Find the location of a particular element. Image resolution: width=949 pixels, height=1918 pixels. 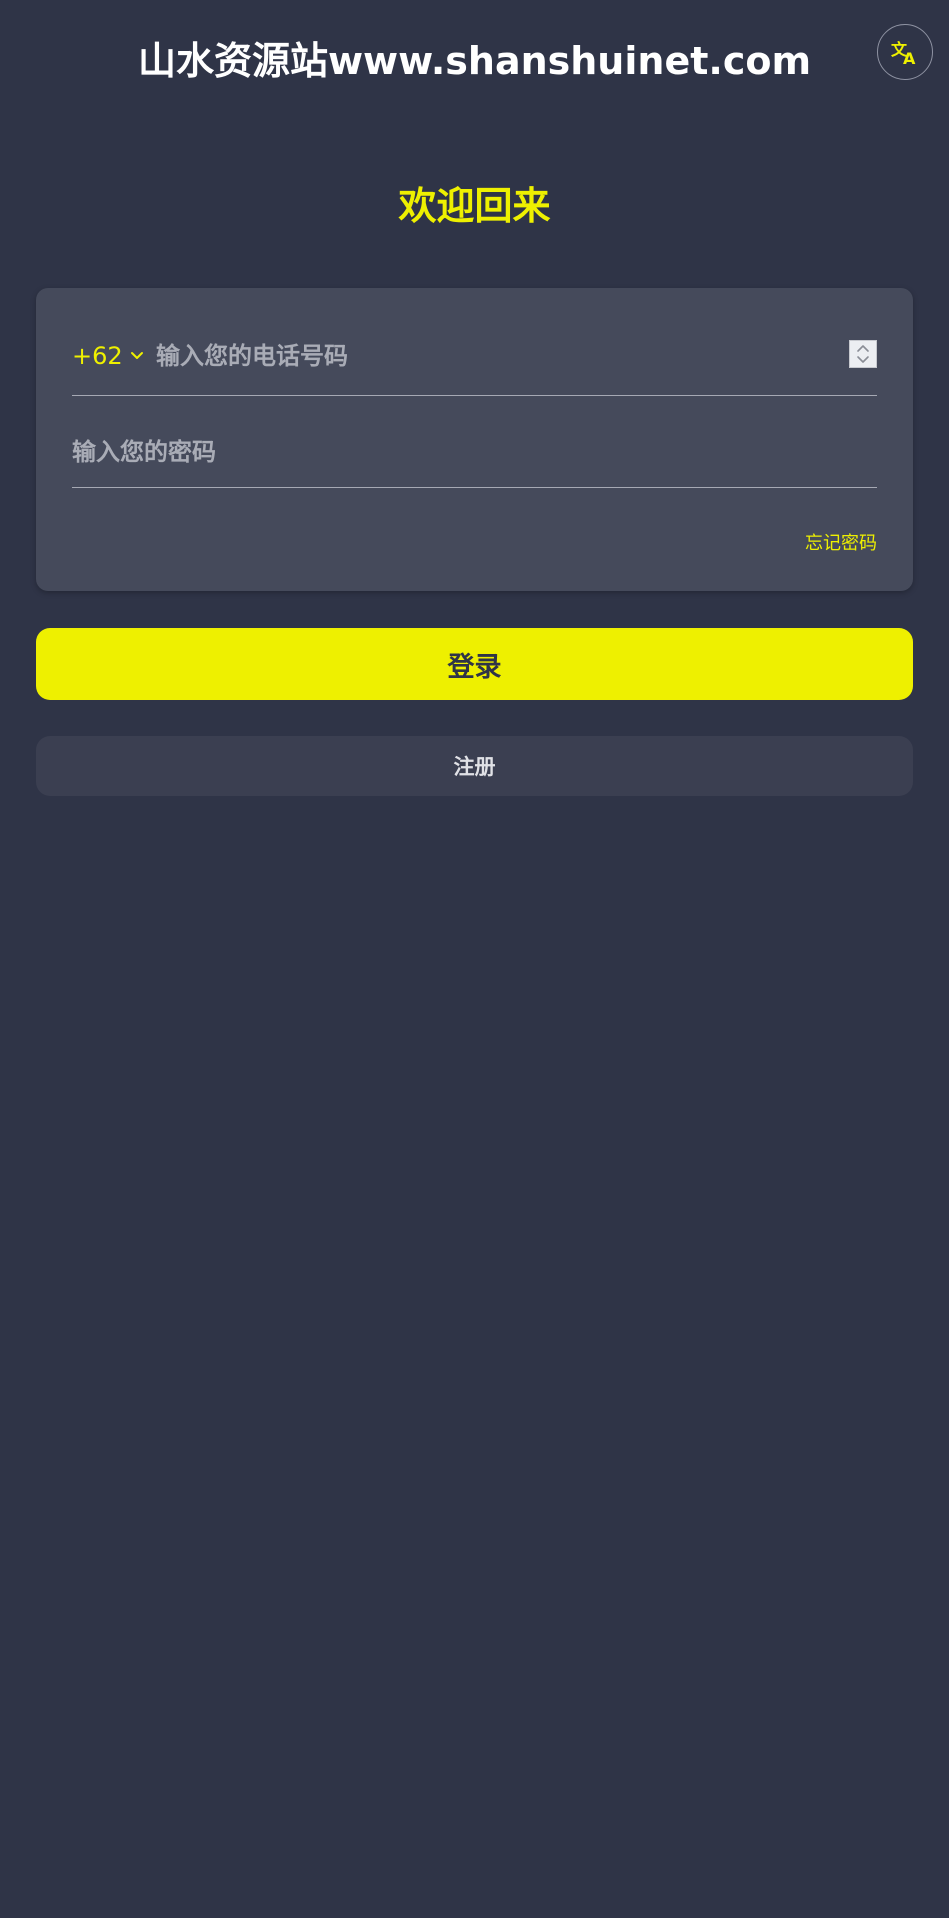

spinner-arrows-icon is located at coordinates (863, 354).